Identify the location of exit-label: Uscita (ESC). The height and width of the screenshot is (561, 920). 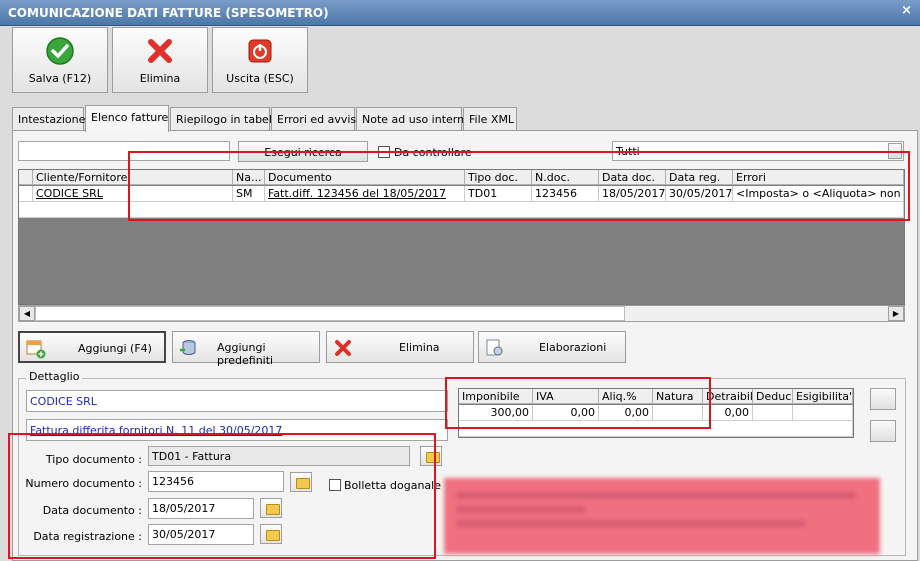
(260, 78).